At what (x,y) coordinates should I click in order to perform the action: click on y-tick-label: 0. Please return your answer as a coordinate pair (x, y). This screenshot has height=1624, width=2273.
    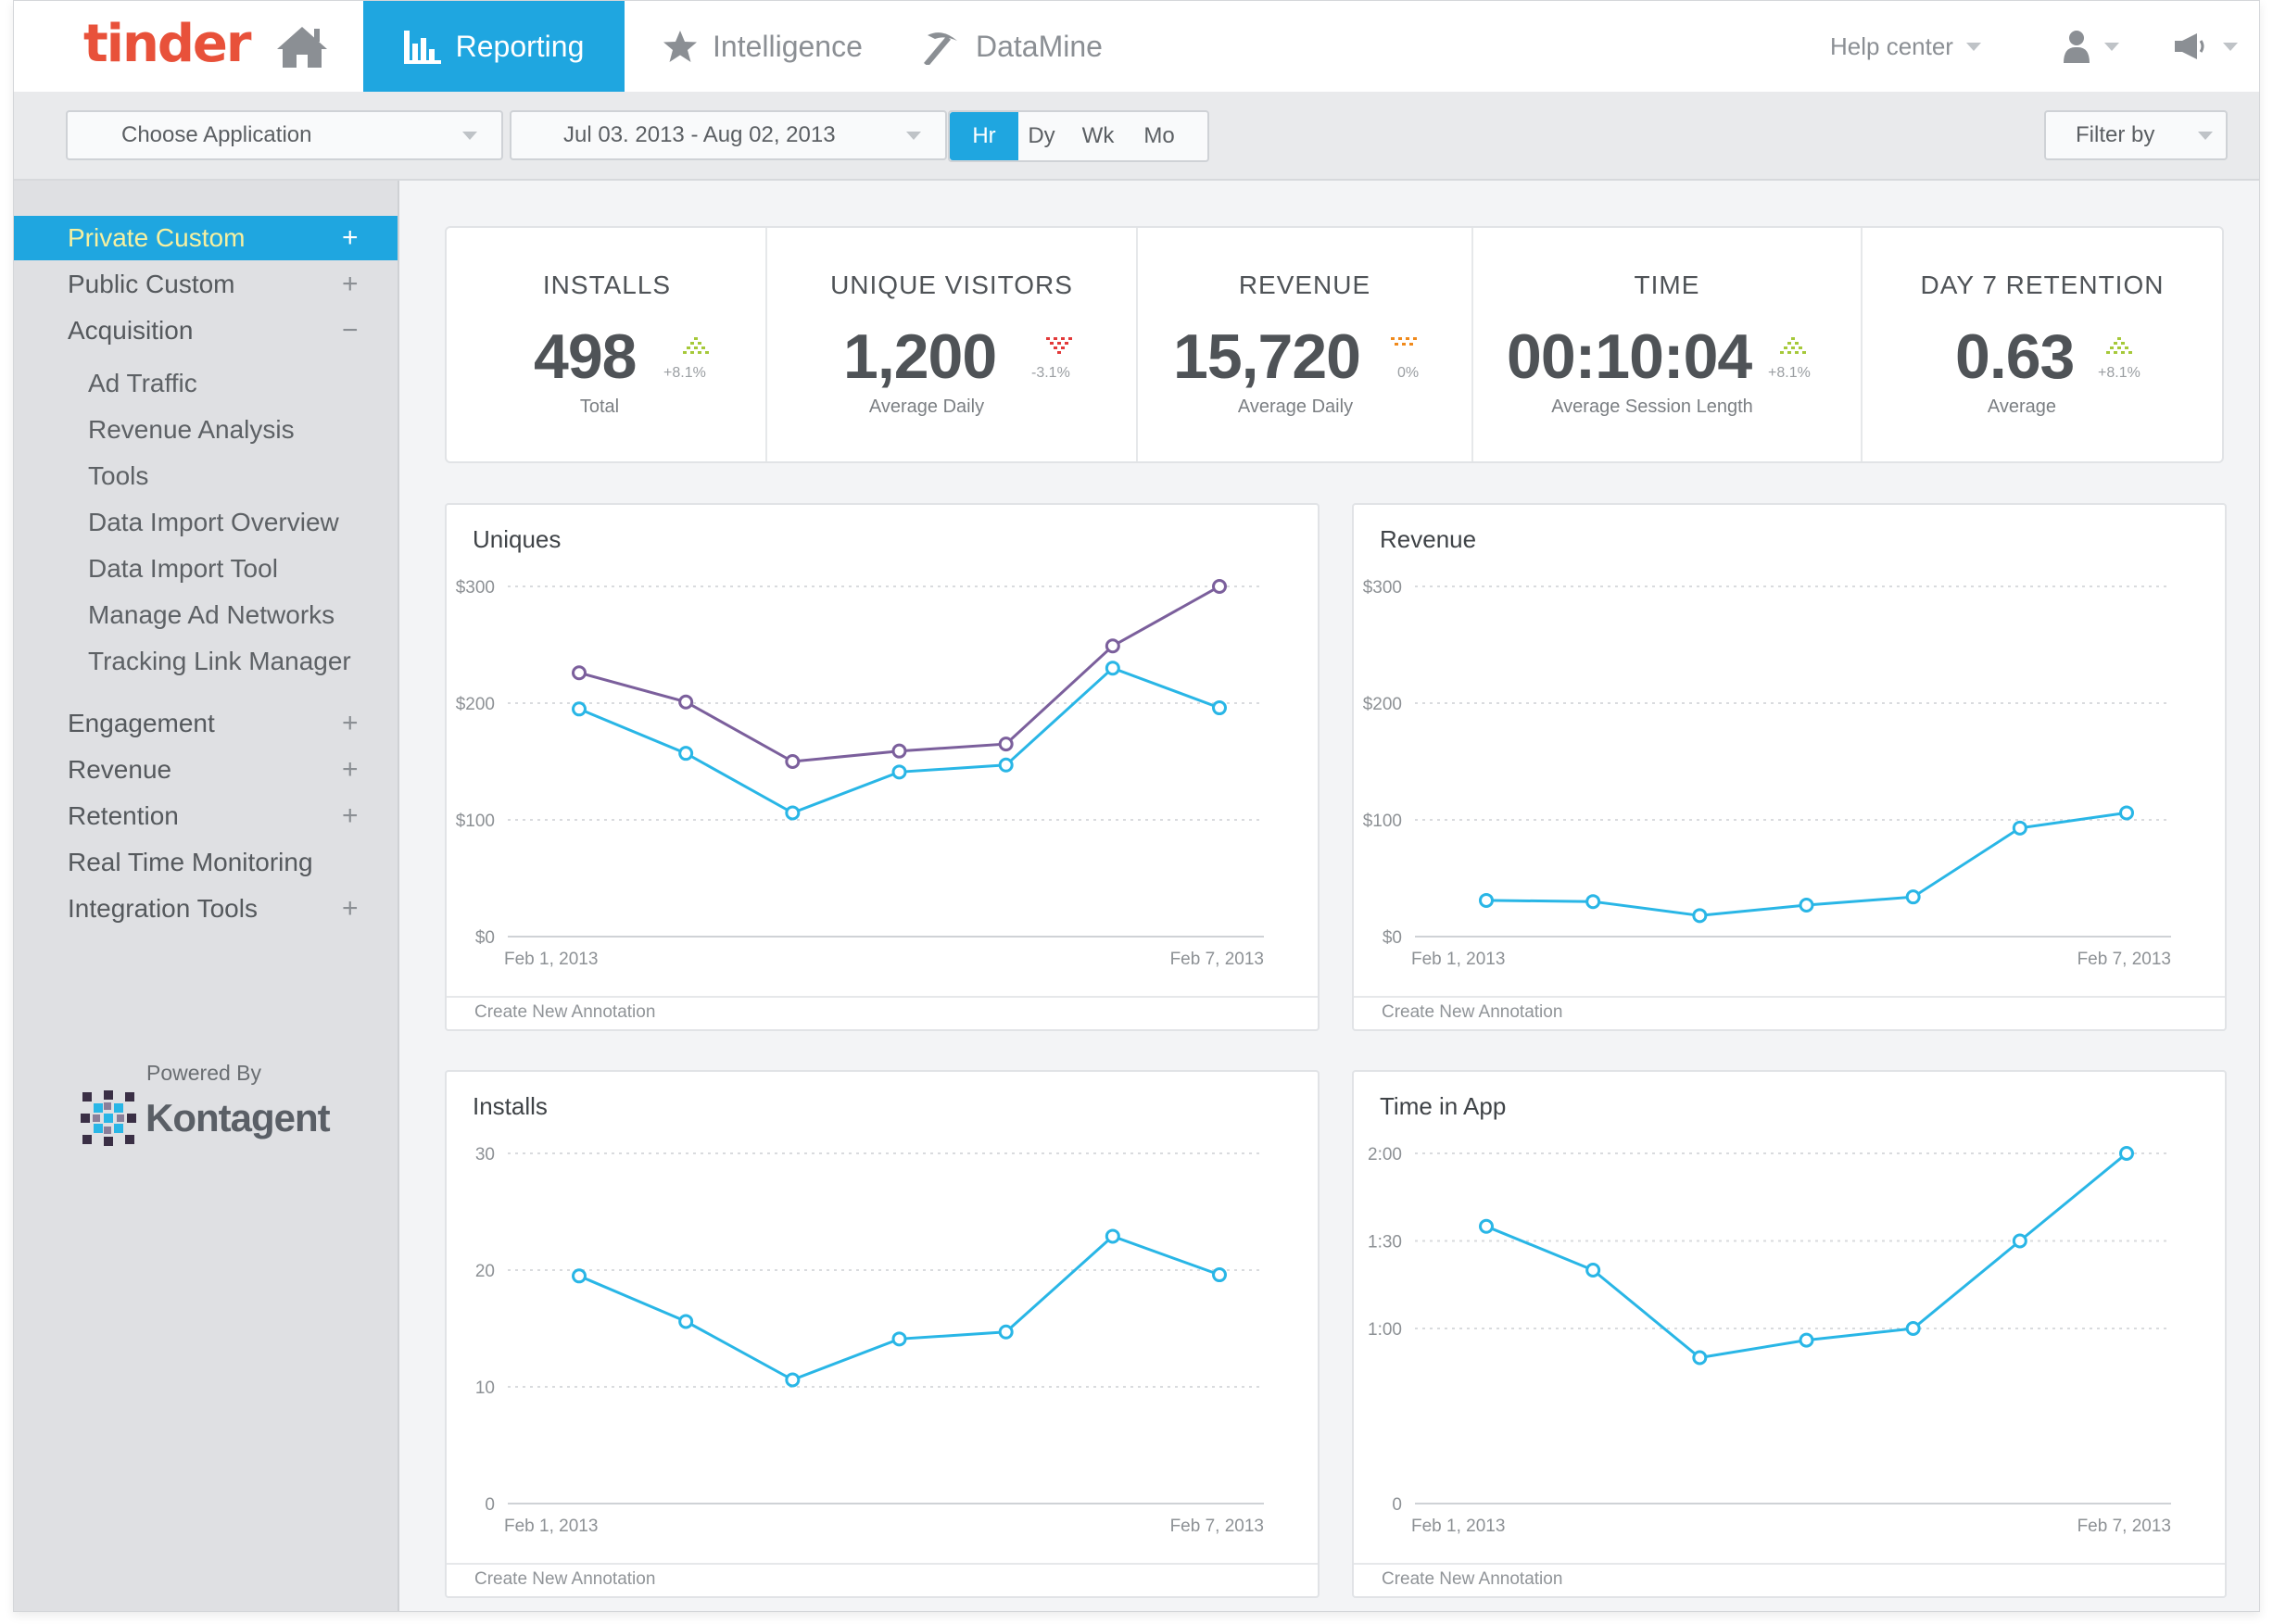
    Looking at the image, I should click on (490, 1505).